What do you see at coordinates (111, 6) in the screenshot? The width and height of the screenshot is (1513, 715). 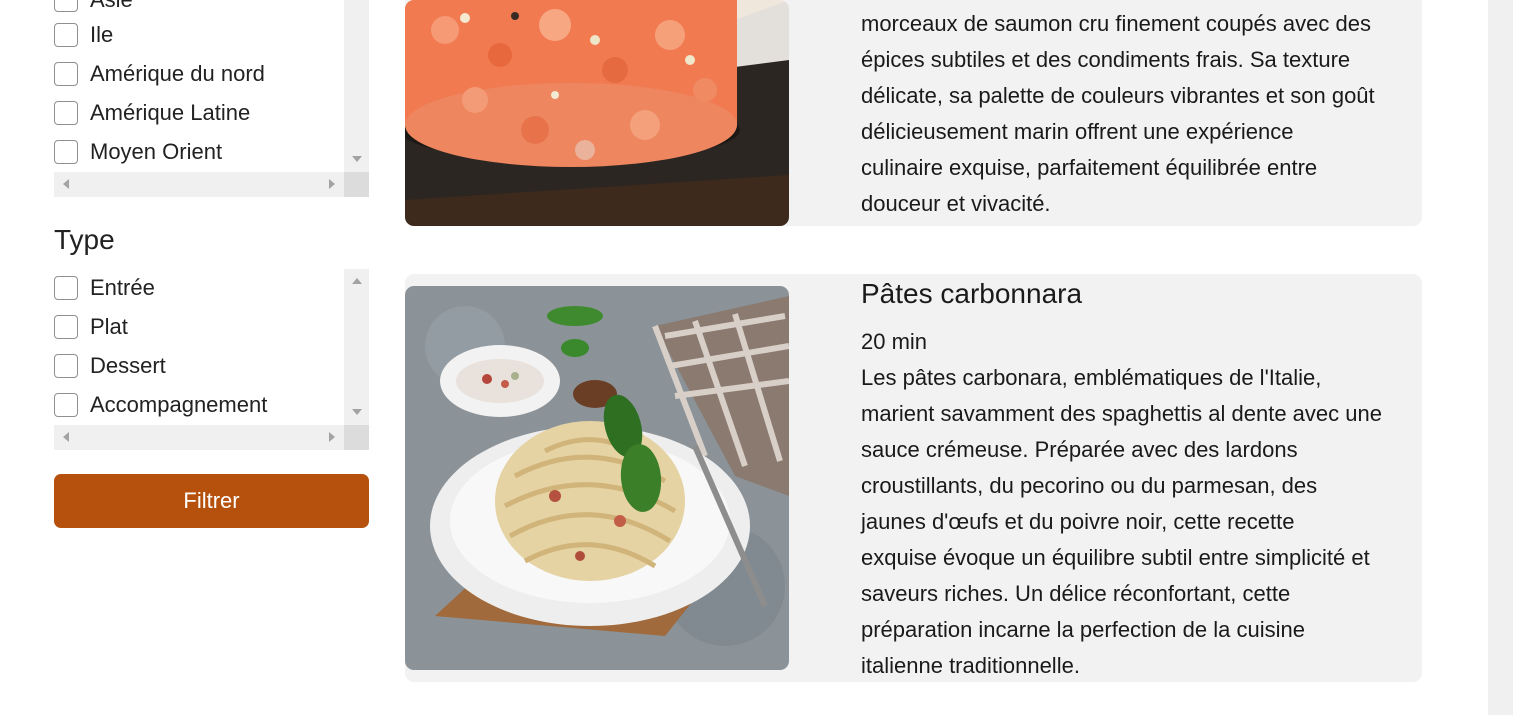 I see `origin-option-label: Asie` at bounding box center [111, 6].